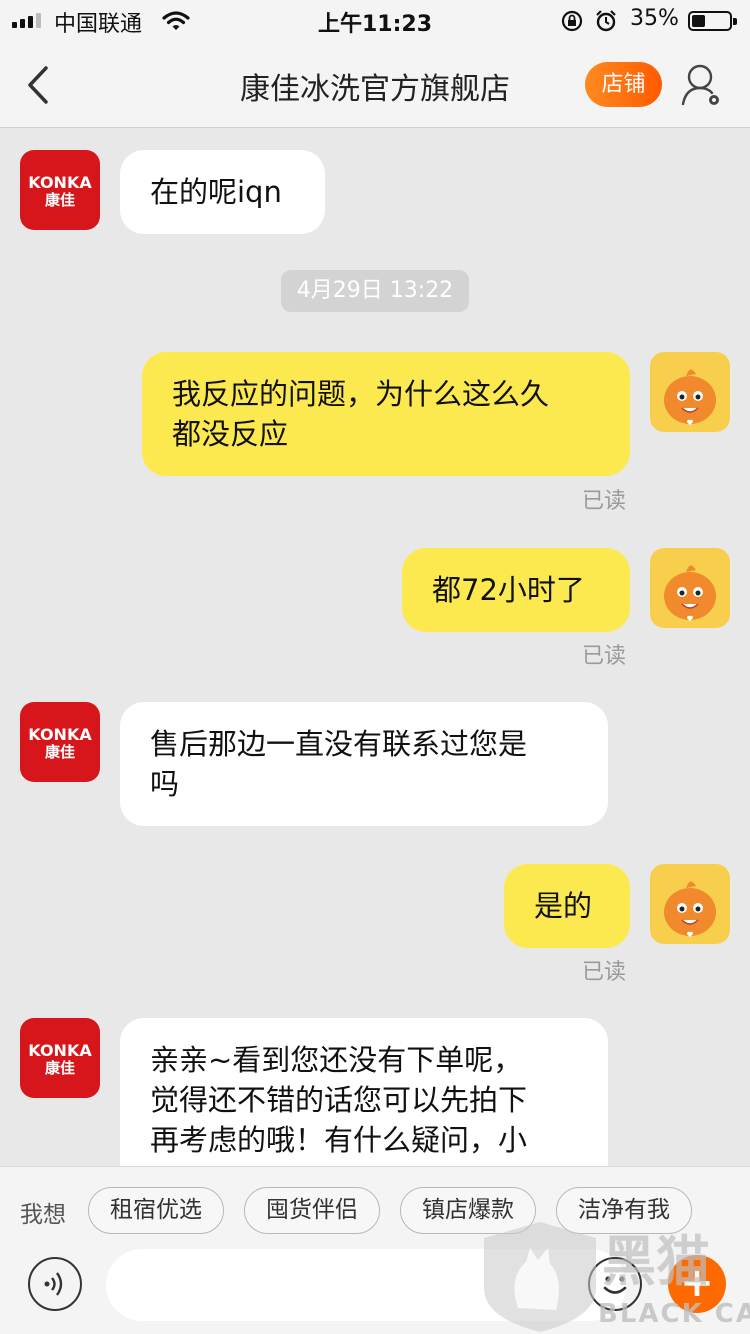 The image size is (750, 1334). Describe the element at coordinates (712, 21) in the screenshot. I see `battery-icon` at that location.